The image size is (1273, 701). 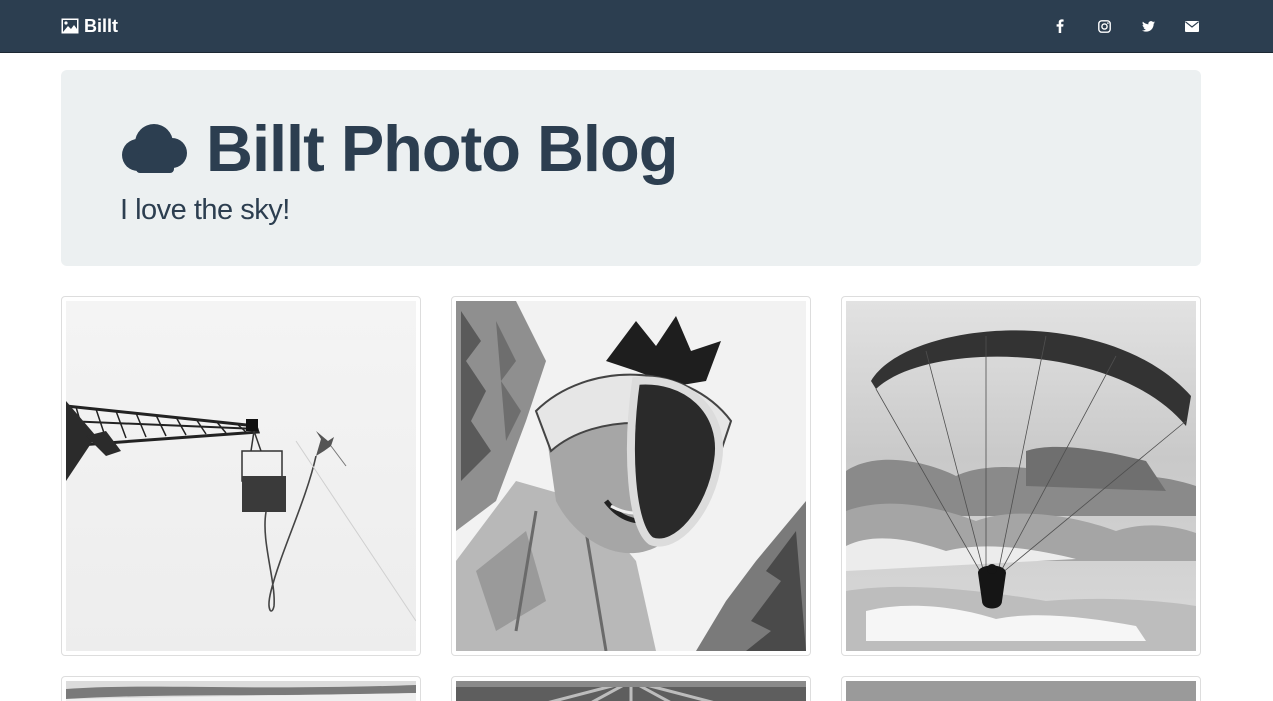 I want to click on photo-thumbnail-crane, so click(x=241, y=476).